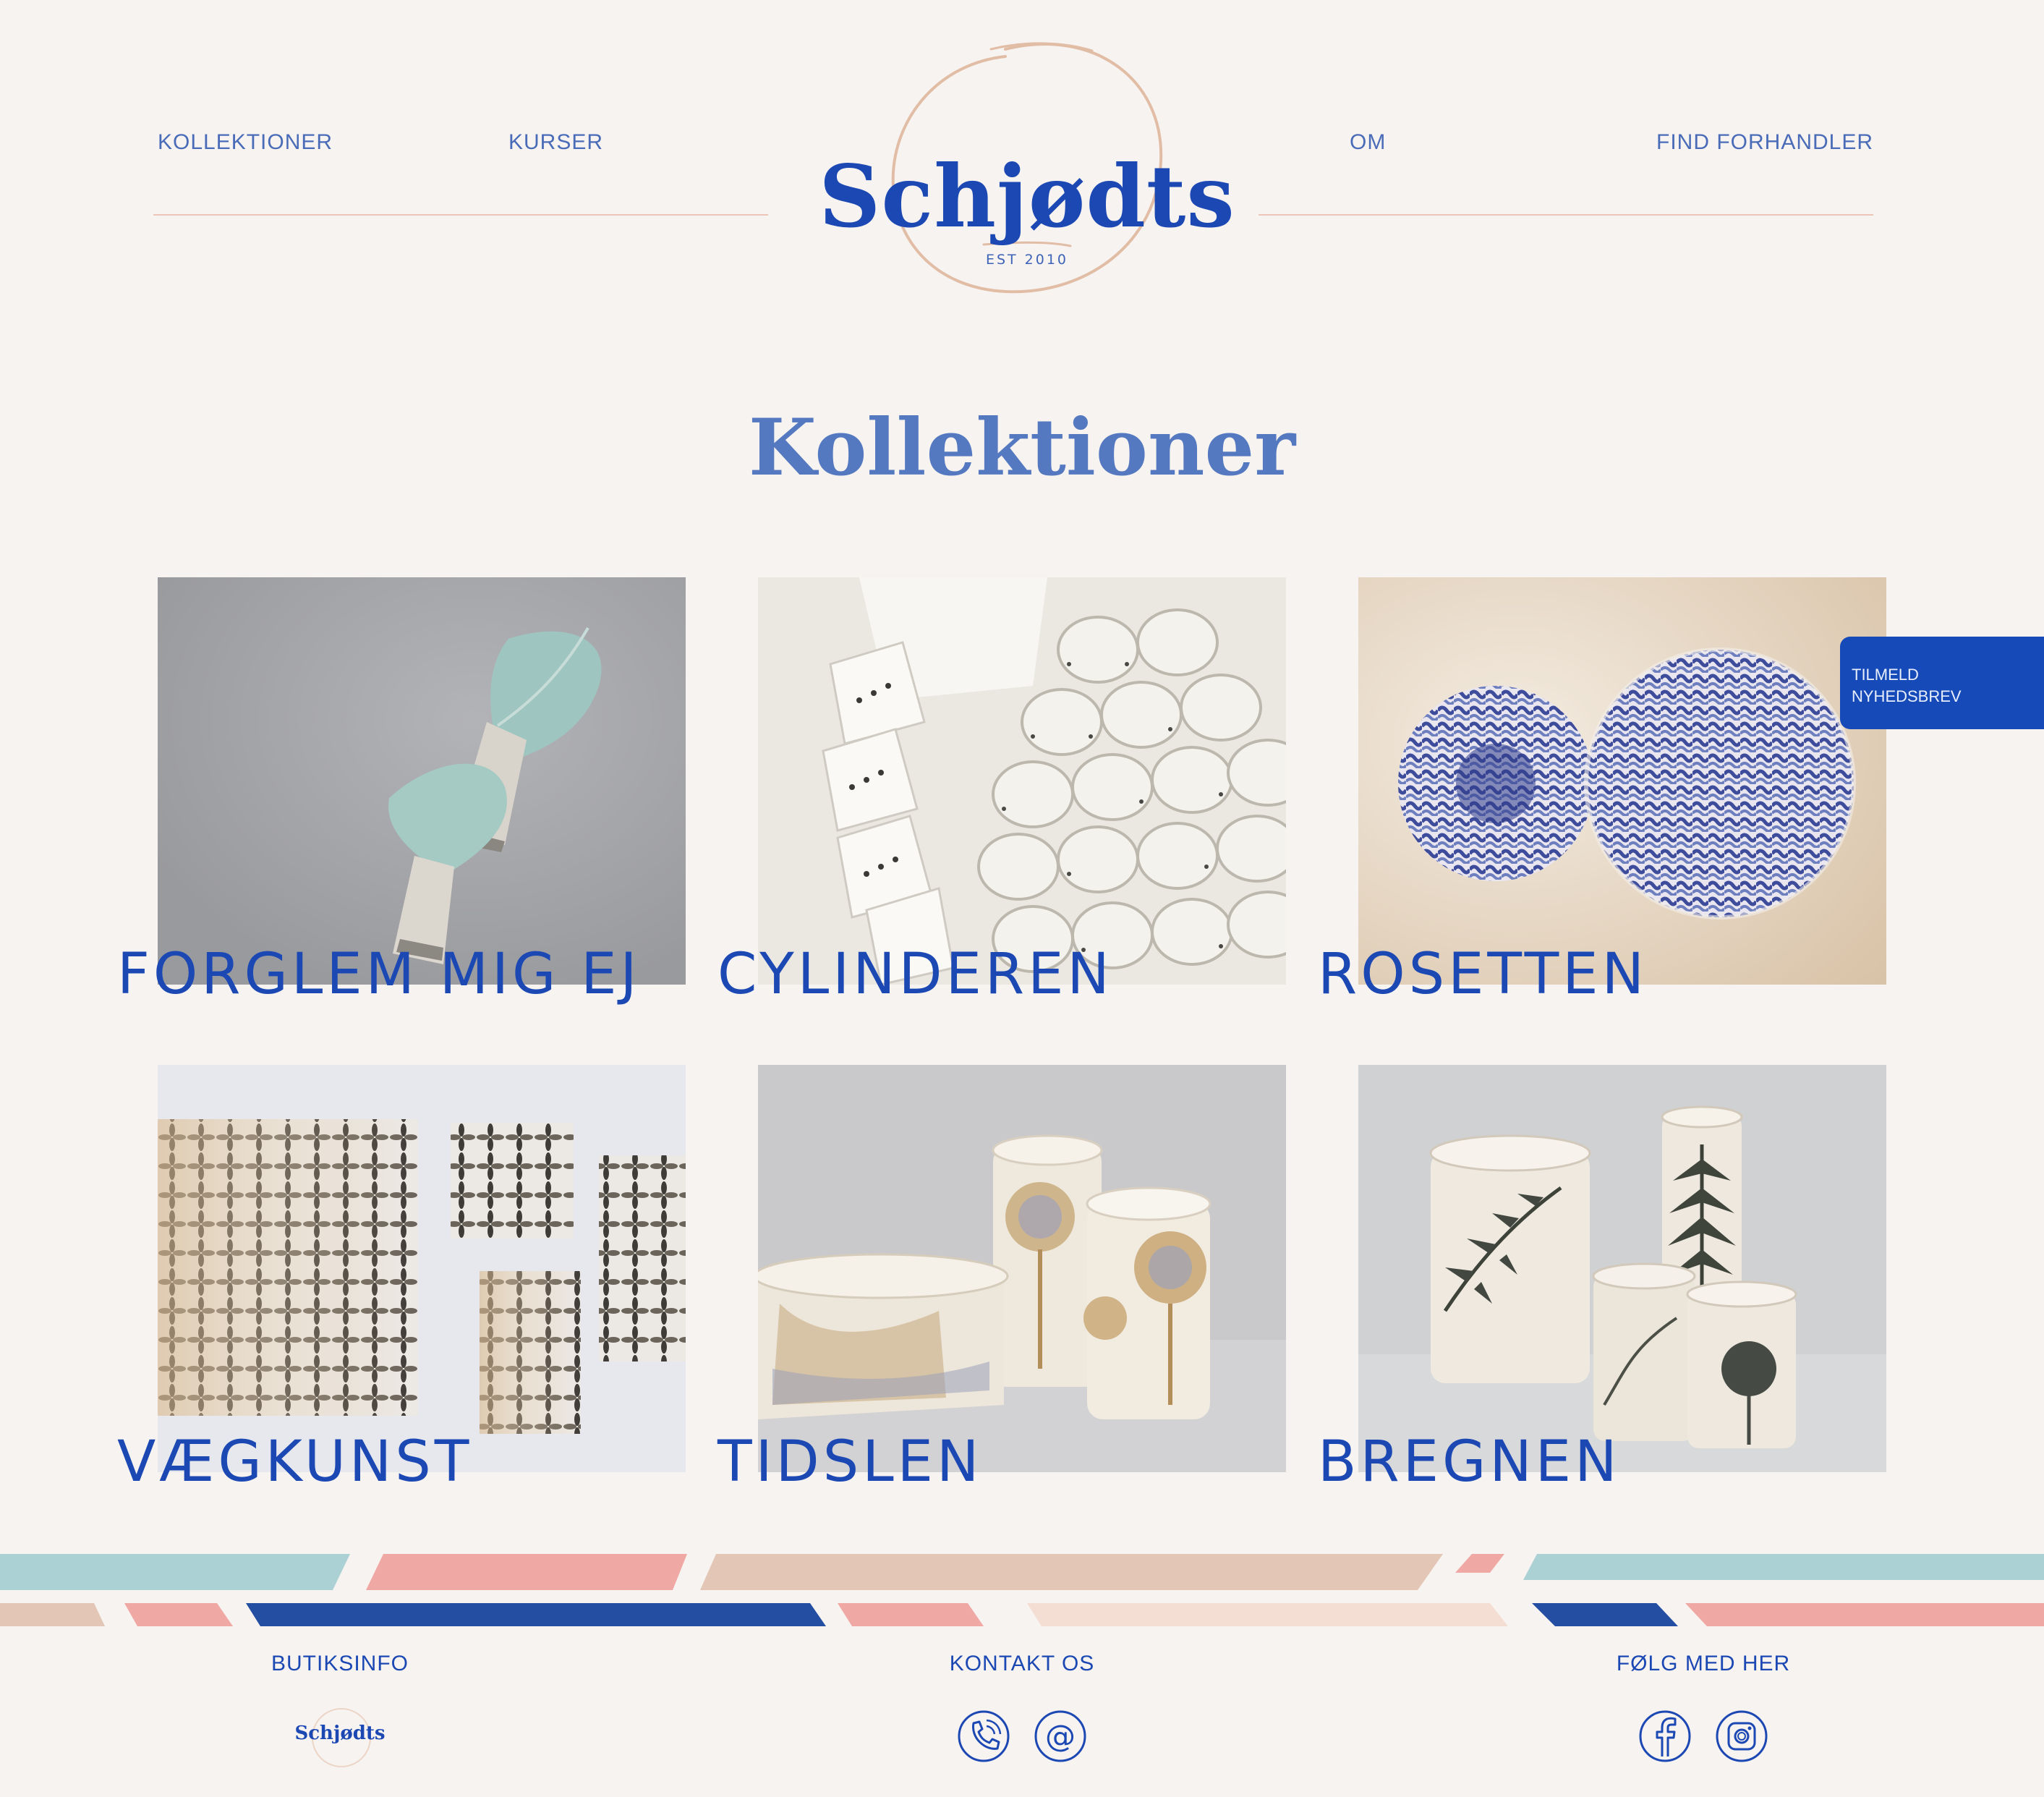 Image resolution: width=2044 pixels, height=1797 pixels. I want to click on instagram-icon, so click(1741, 1737).